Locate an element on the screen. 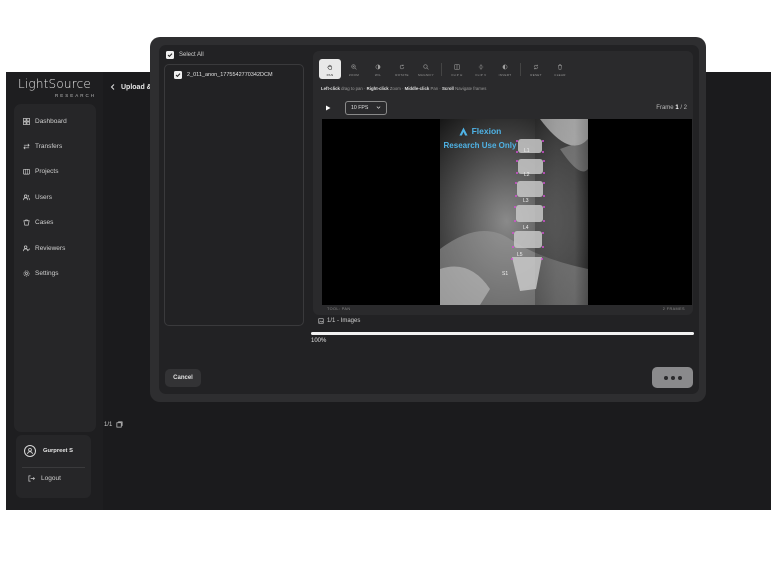 This screenshot has height=582, width=776. contrast-icon is located at coordinates (378, 67).